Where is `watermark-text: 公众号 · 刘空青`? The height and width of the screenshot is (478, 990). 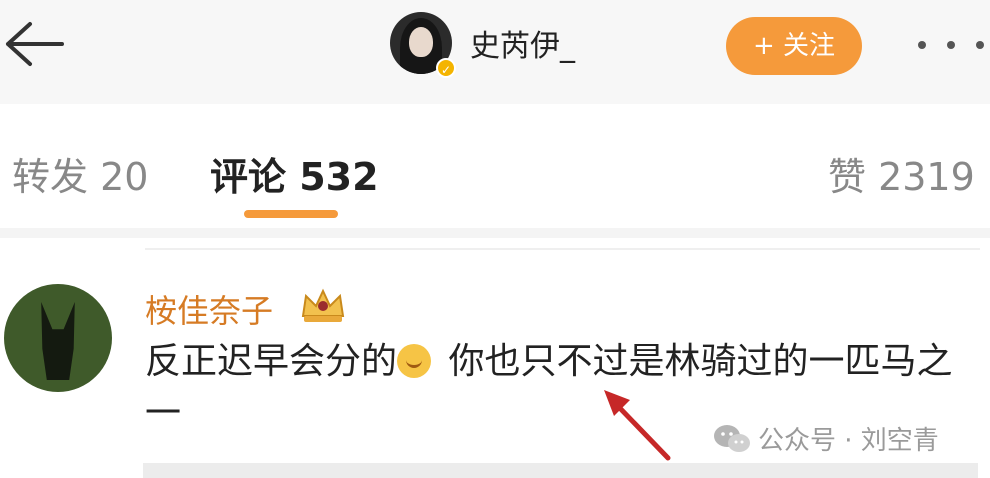 watermark-text: 公众号 · 刘空青 is located at coordinates (848, 441).